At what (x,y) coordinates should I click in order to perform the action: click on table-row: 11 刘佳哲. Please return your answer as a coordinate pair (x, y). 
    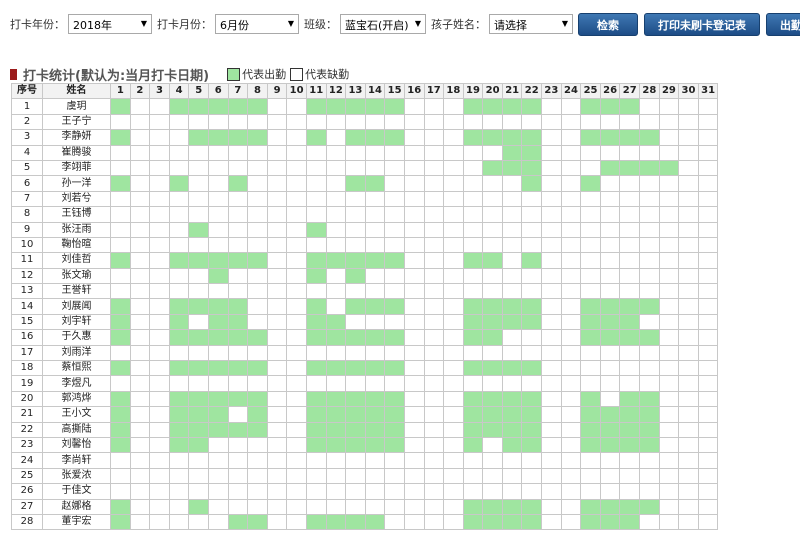
    Looking at the image, I should click on (365, 260).